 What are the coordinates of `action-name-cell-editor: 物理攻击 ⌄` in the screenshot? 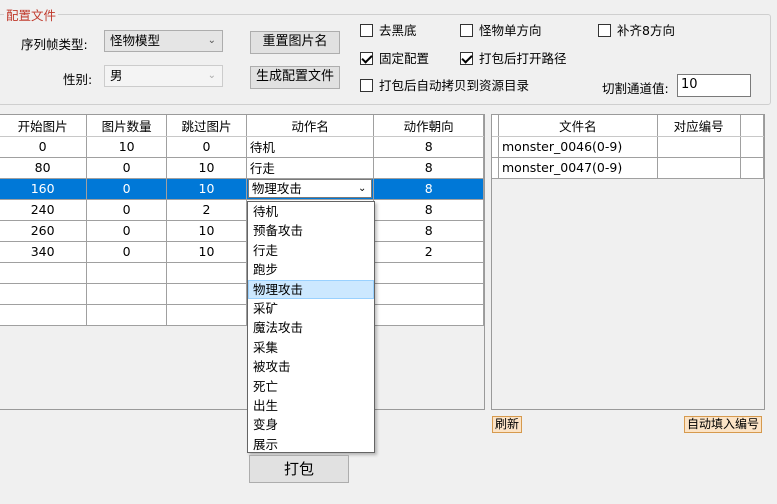 It's located at (310, 189).